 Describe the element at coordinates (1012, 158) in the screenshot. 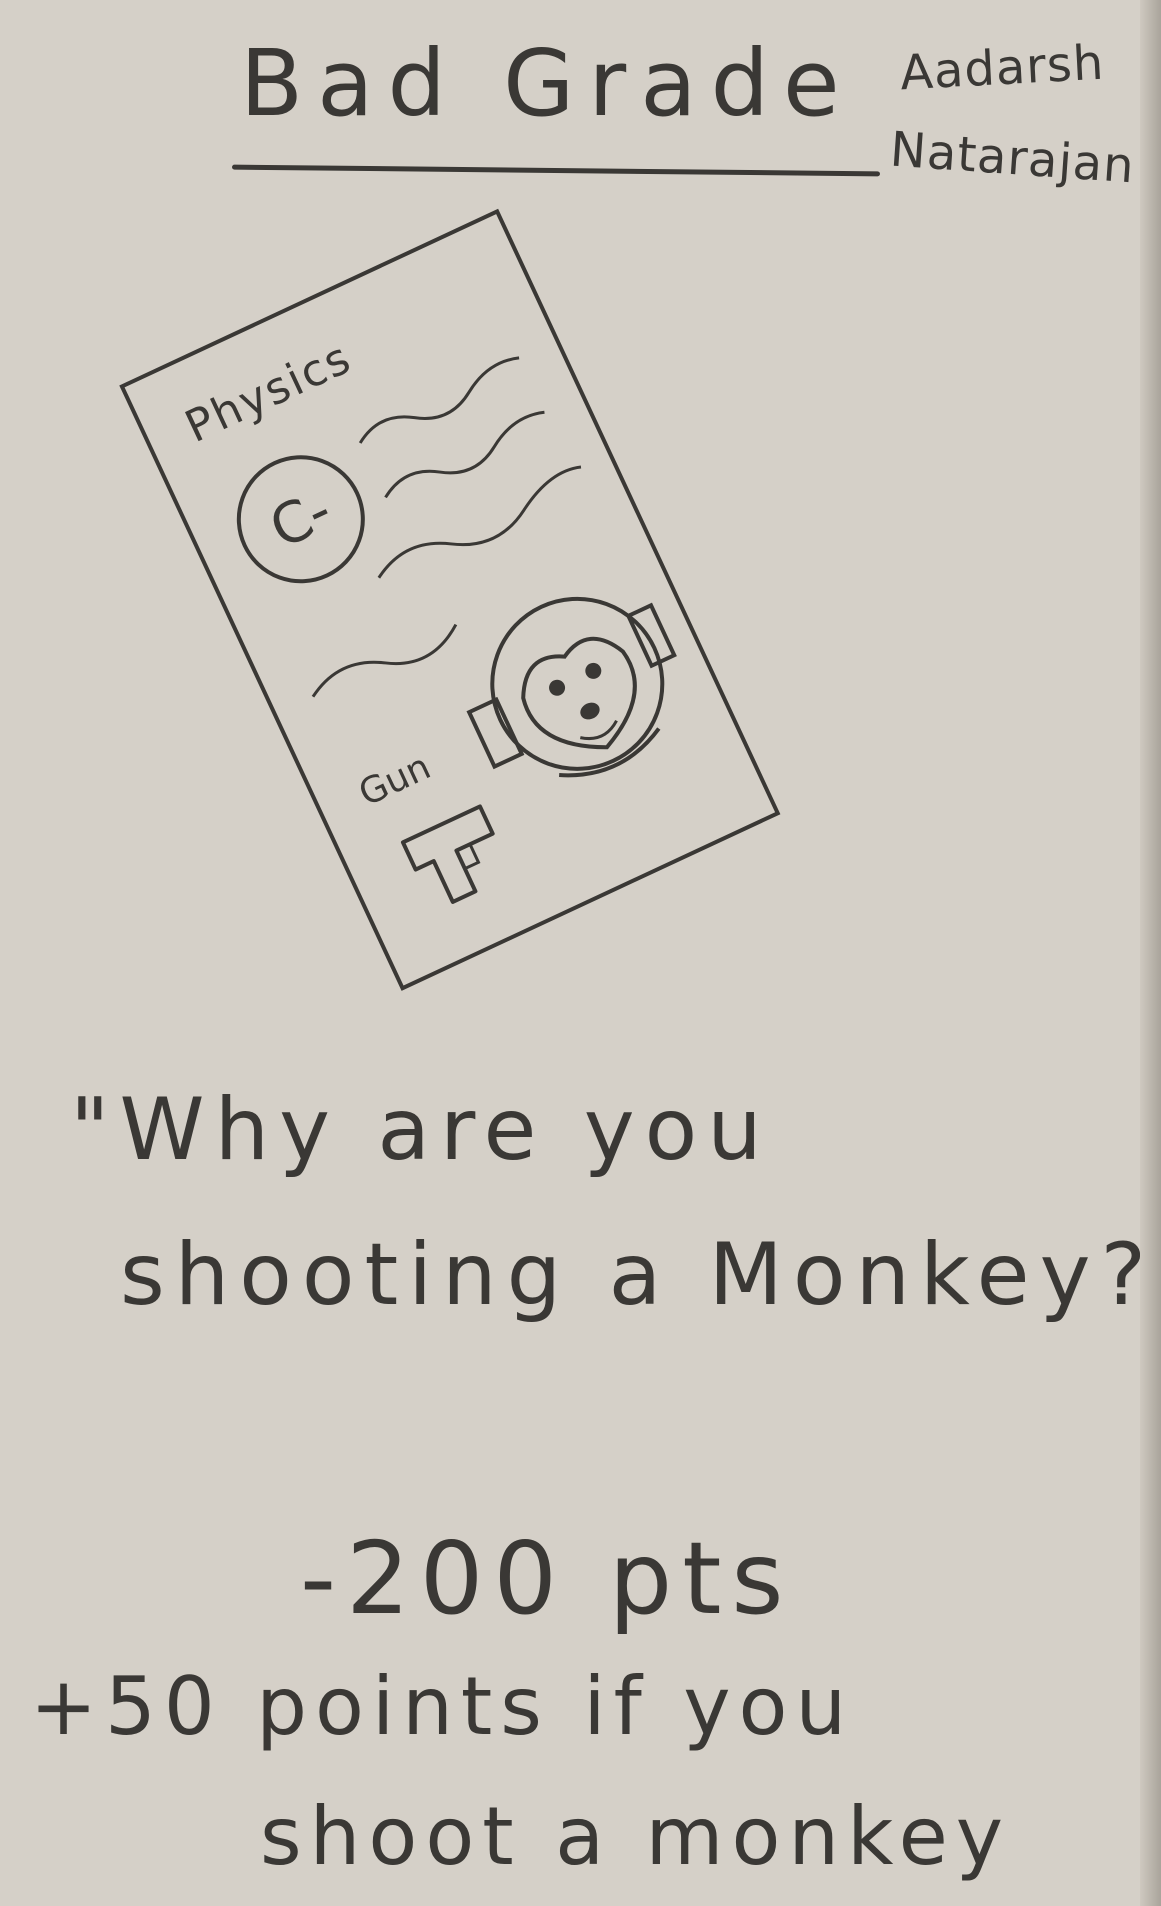

I see `author-last-name: Natarajan` at that location.